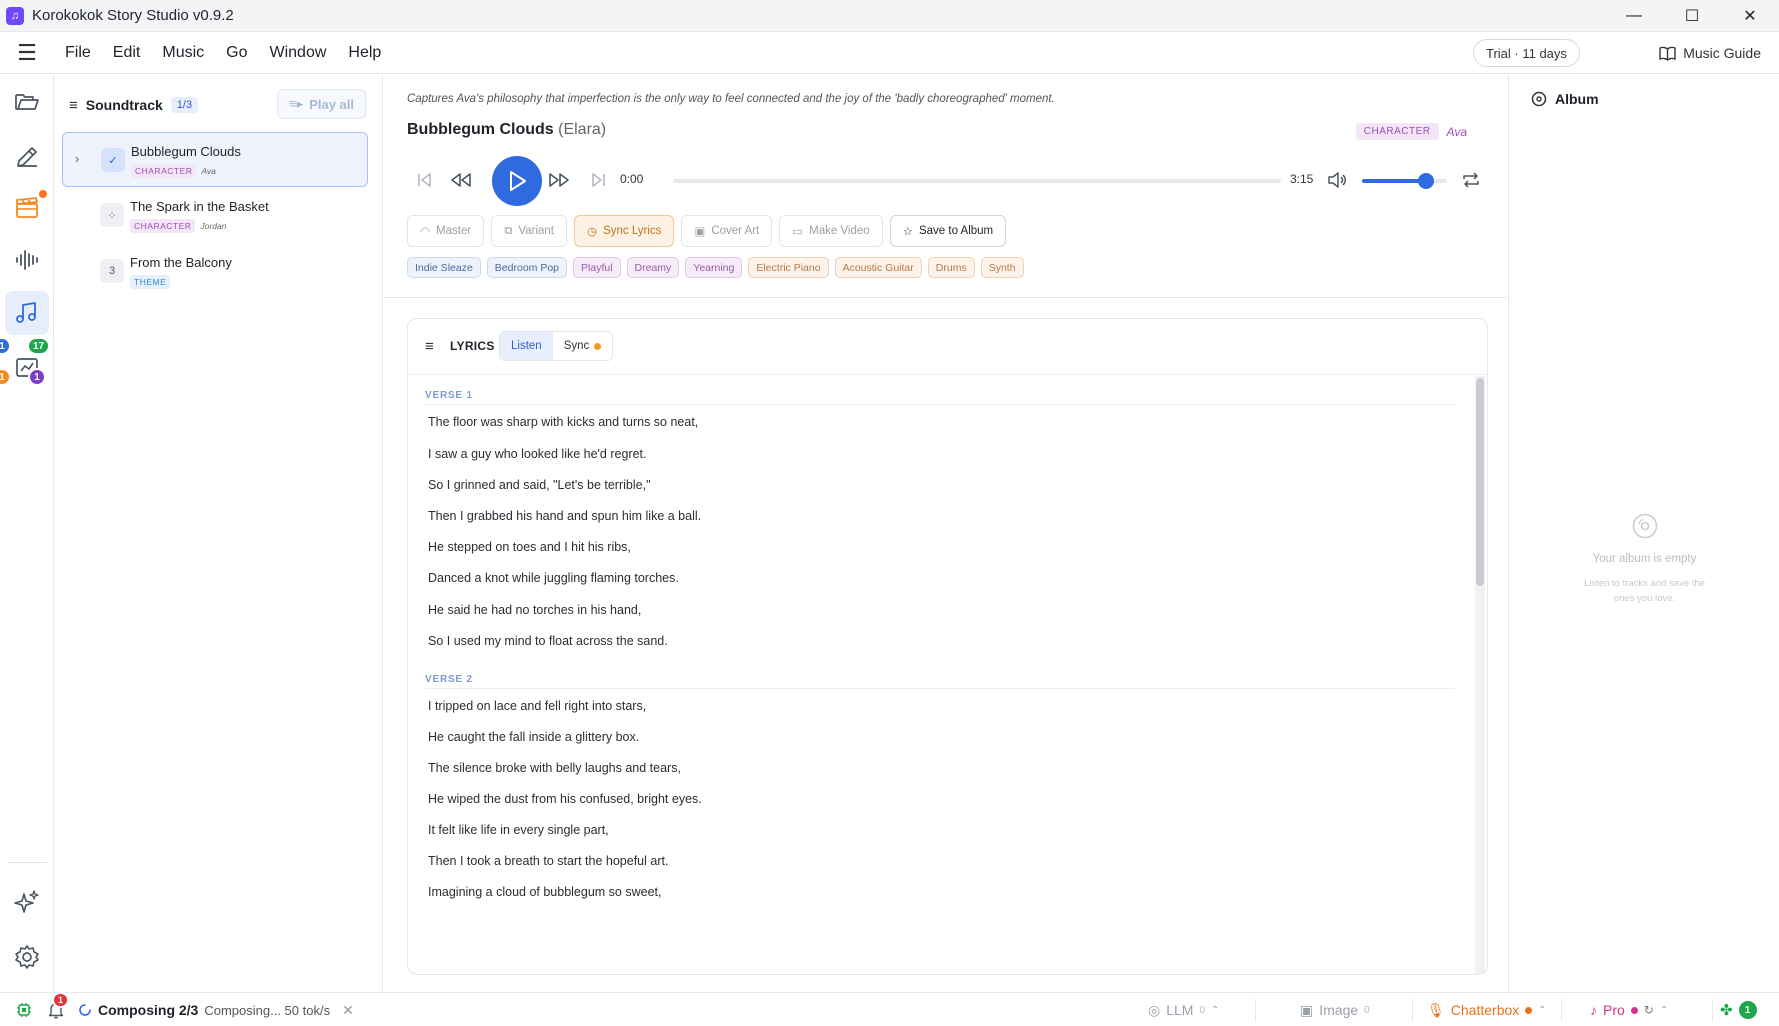 Image resolution: width=1779 pixels, height=1026 pixels. Describe the element at coordinates (535, 610) in the screenshot. I see `lyric-line: He said he had no torches in his hand,` at that location.